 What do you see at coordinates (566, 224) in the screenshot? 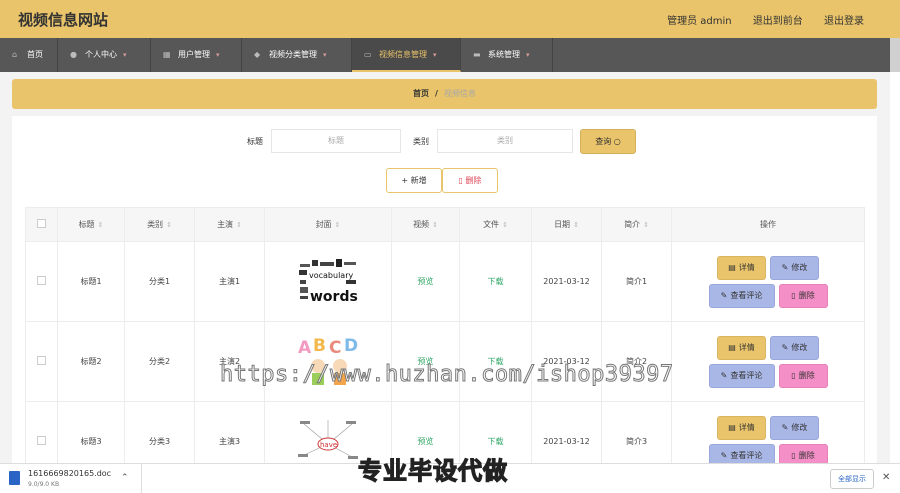
I see `column-header: 日期 ⇕` at bounding box center [566, 224].